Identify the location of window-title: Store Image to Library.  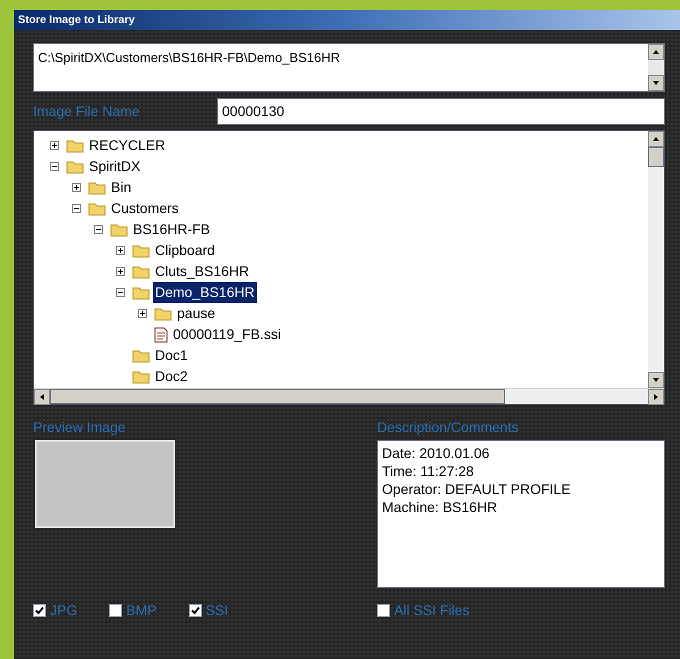
(76, 20).